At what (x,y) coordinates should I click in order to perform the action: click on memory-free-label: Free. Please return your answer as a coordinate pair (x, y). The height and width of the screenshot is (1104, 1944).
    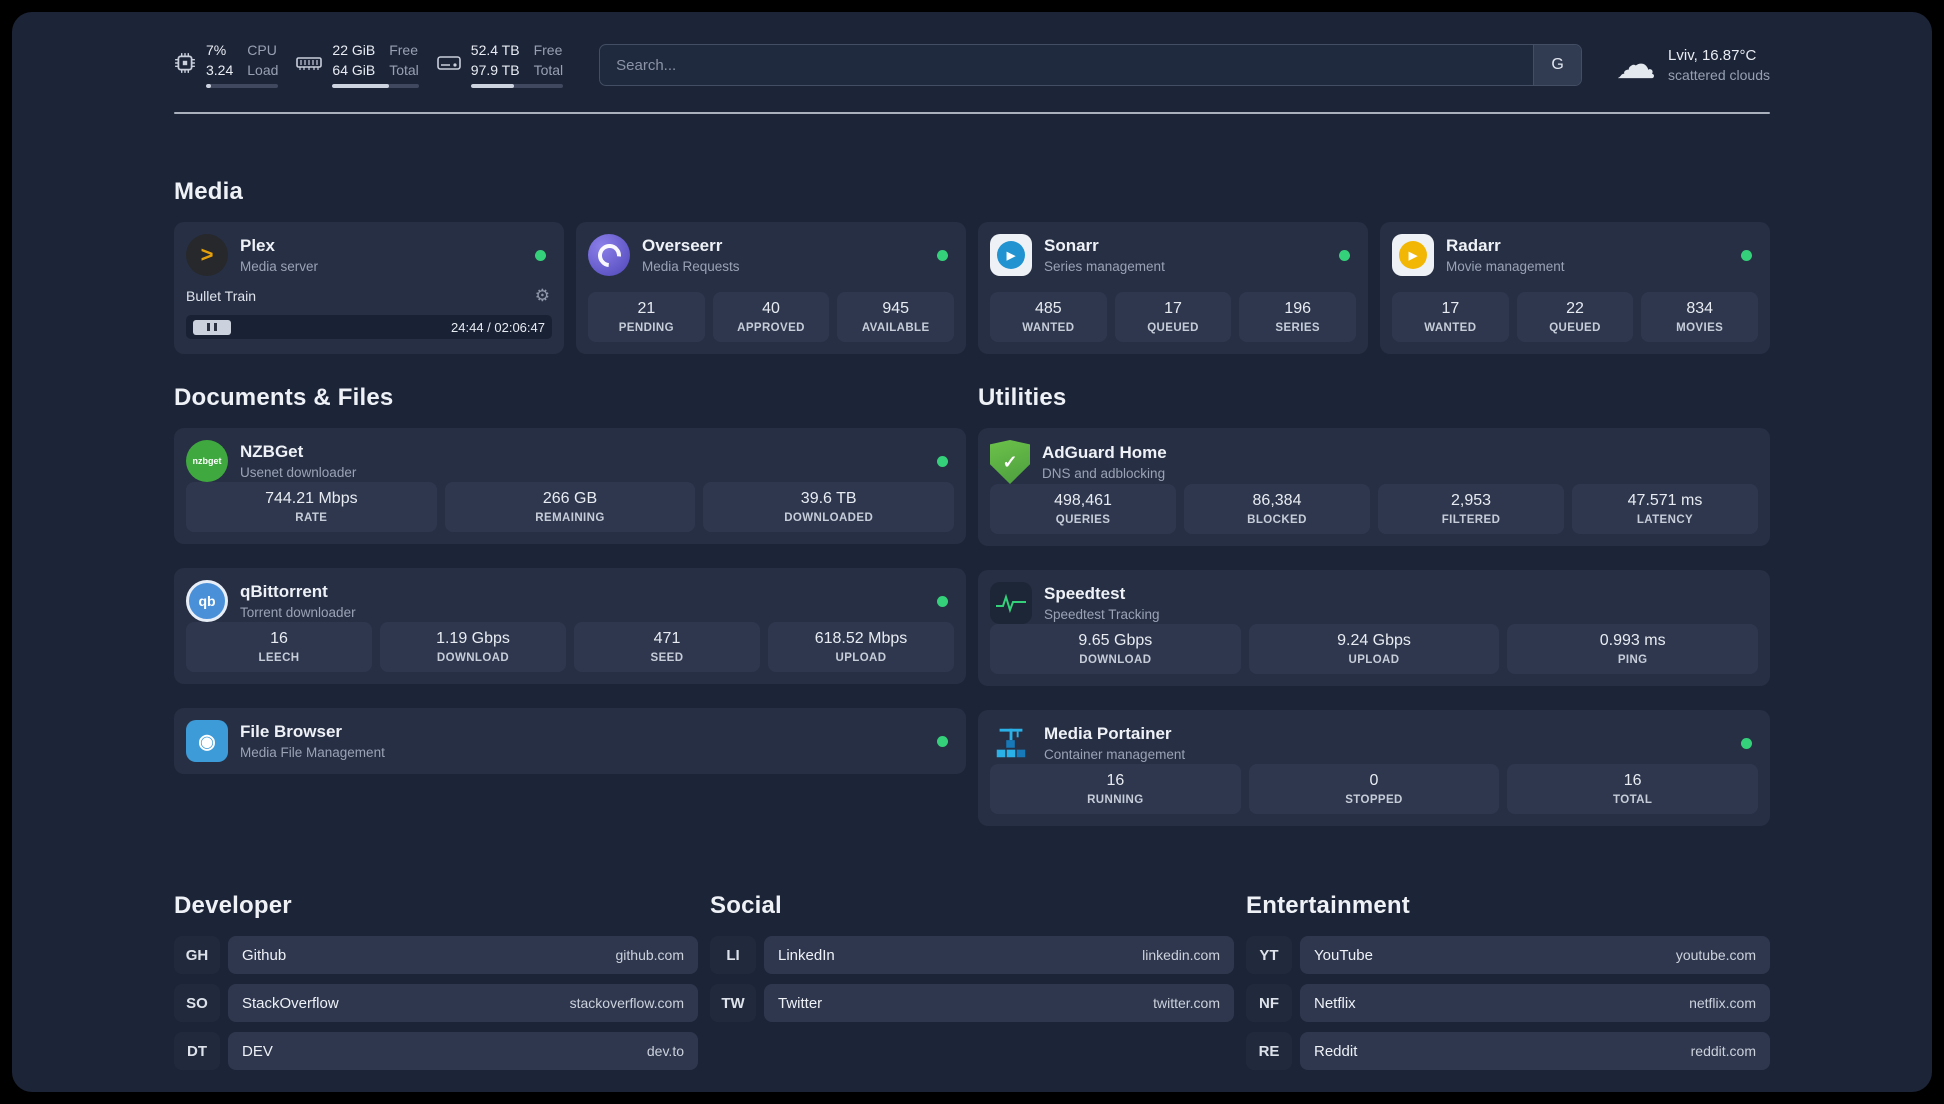
    Looking at the image, I should click on (404, 50).